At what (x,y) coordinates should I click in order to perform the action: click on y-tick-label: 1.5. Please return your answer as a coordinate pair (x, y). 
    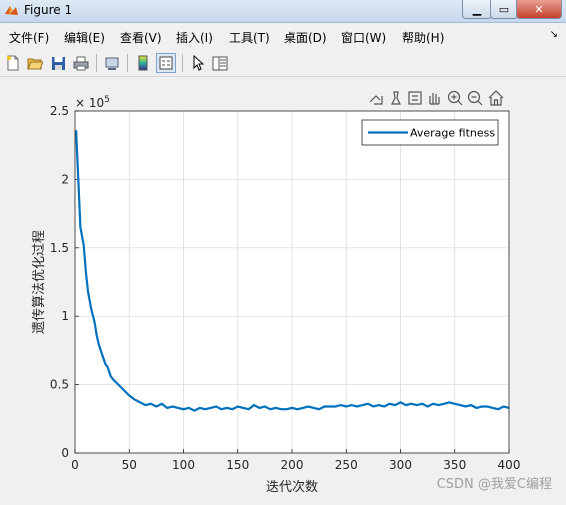
    Looking at the image, I should click on (59, 248).